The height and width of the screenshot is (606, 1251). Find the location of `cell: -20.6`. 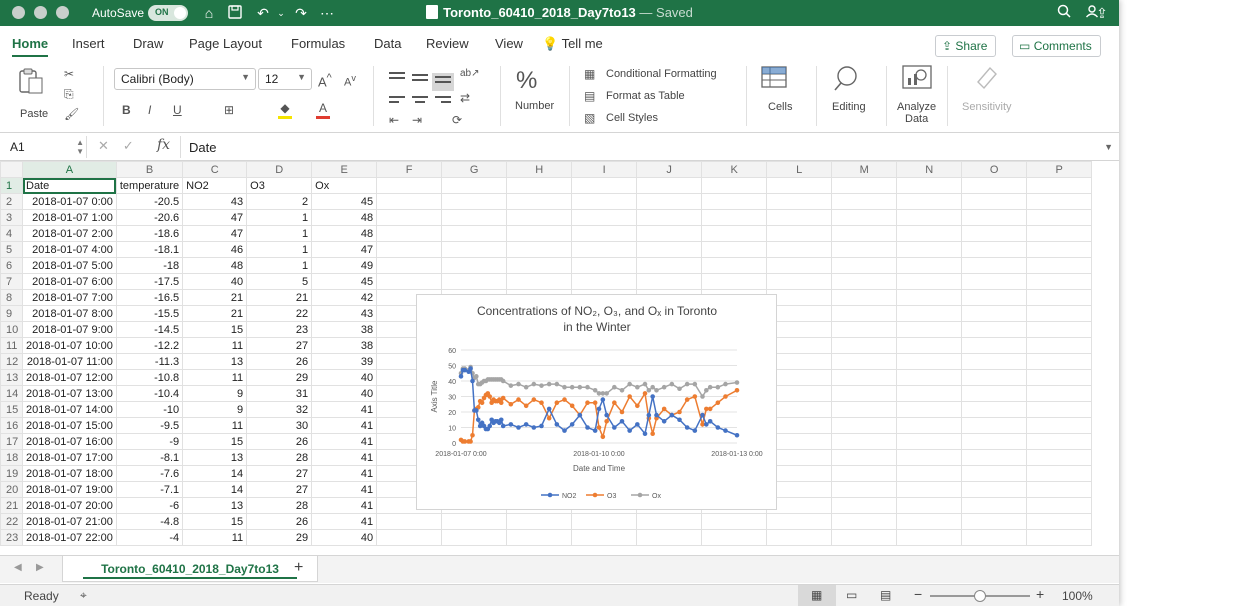

cell: -20.6 is located at coordinates (149, 217).